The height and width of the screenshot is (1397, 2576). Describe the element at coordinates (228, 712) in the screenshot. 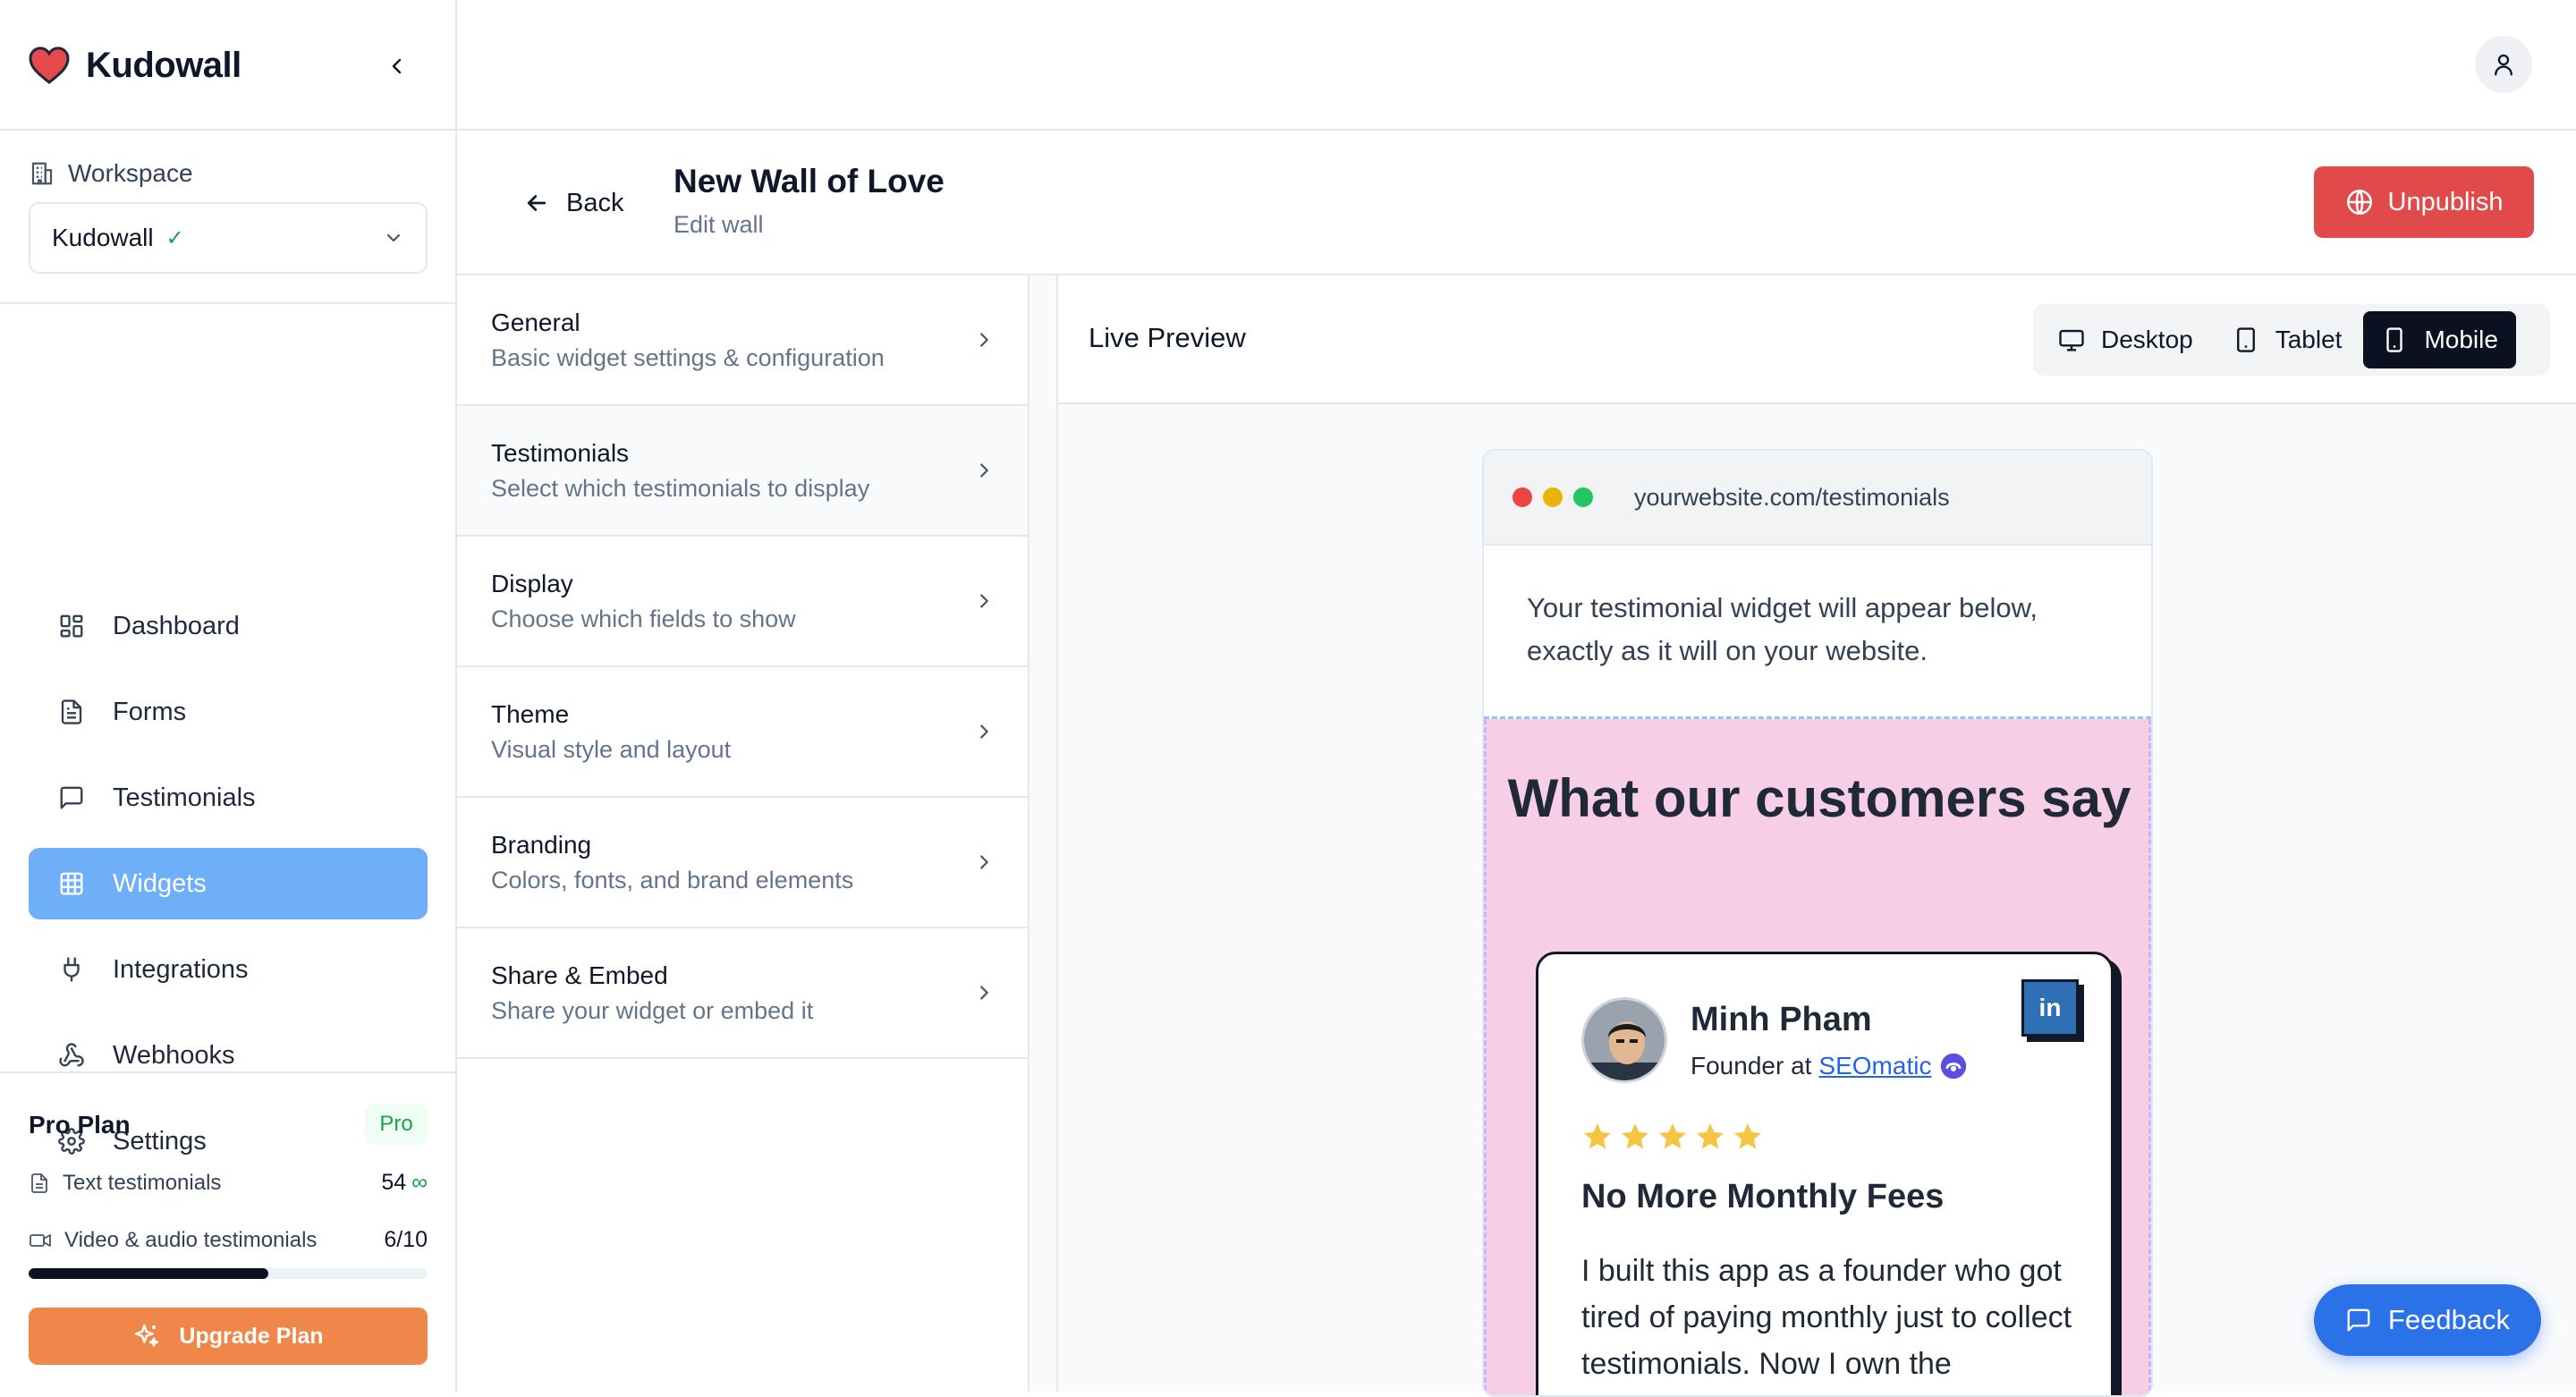

I see `nav-item-forms: Forms` at that location.